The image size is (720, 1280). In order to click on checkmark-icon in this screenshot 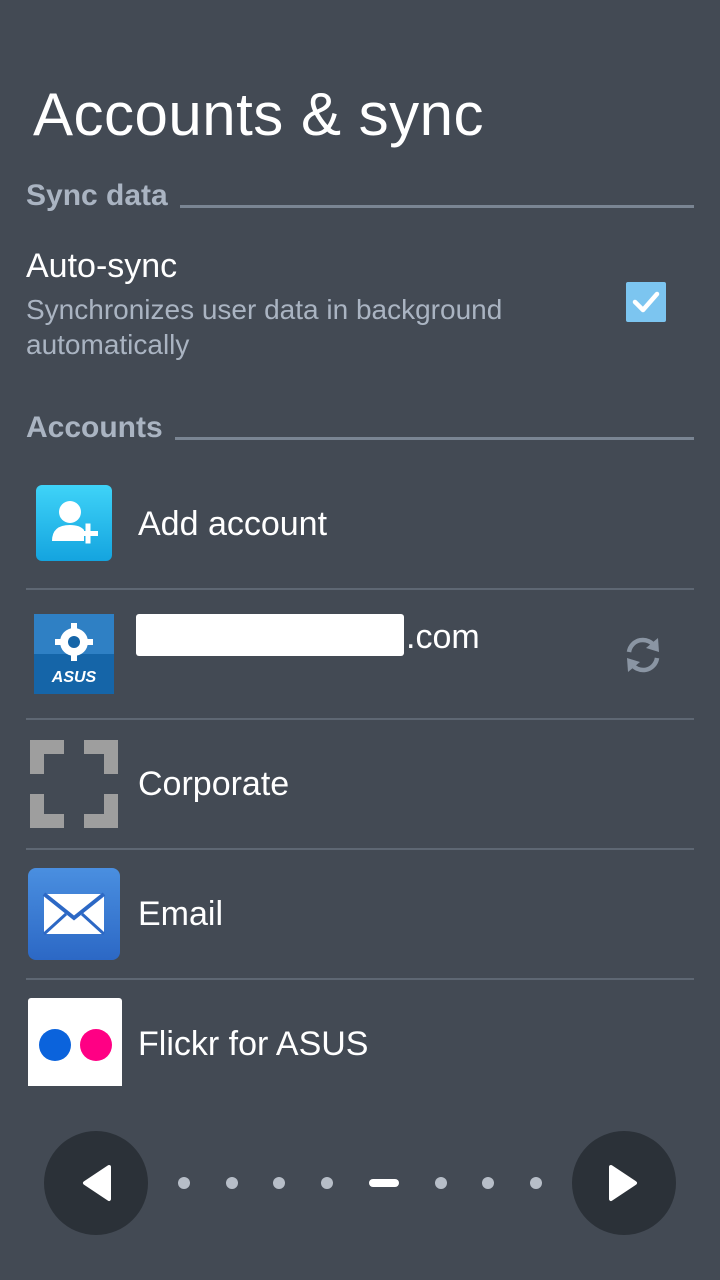, I will do `click(646, 302)`.